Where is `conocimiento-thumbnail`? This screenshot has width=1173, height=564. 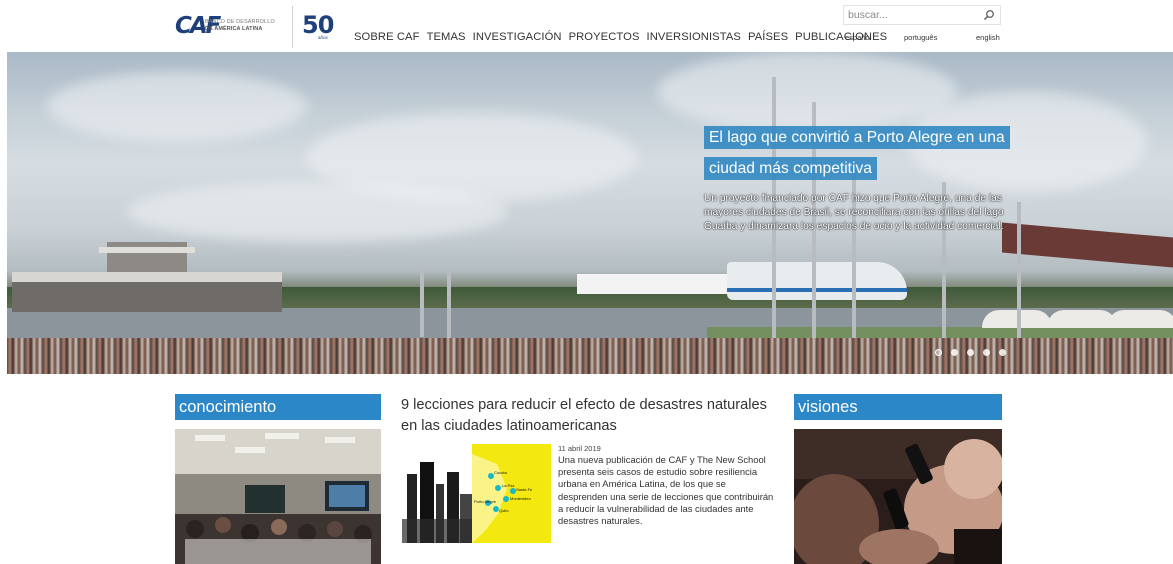 conocimiento-thumbnail is located at coordinates (278, 496).